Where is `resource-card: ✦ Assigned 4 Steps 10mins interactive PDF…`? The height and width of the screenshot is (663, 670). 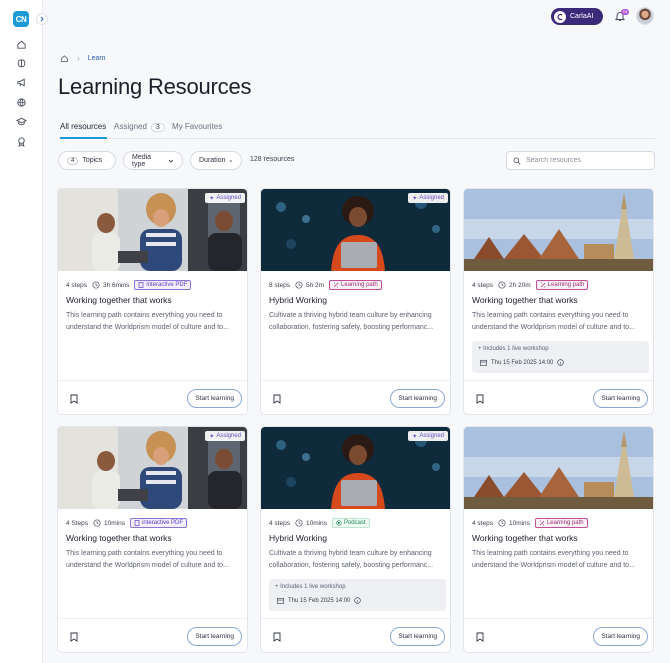 resource-card: ✦ Assigned 4 Steps 10mins interactive PDF… is located at coordinates (152, 539).